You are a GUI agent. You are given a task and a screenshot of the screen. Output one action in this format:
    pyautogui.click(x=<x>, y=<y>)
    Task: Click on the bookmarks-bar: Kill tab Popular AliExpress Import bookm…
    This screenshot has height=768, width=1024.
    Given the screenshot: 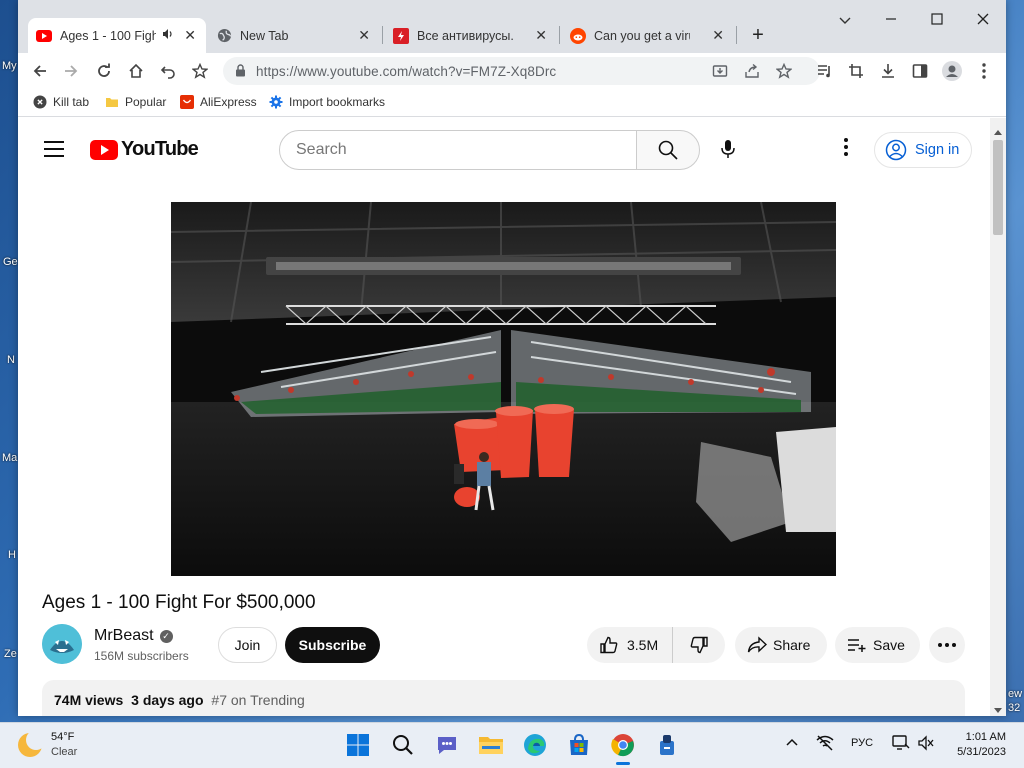 What is the action you would take?
    pyautogui.click(x=512, y=103)
    